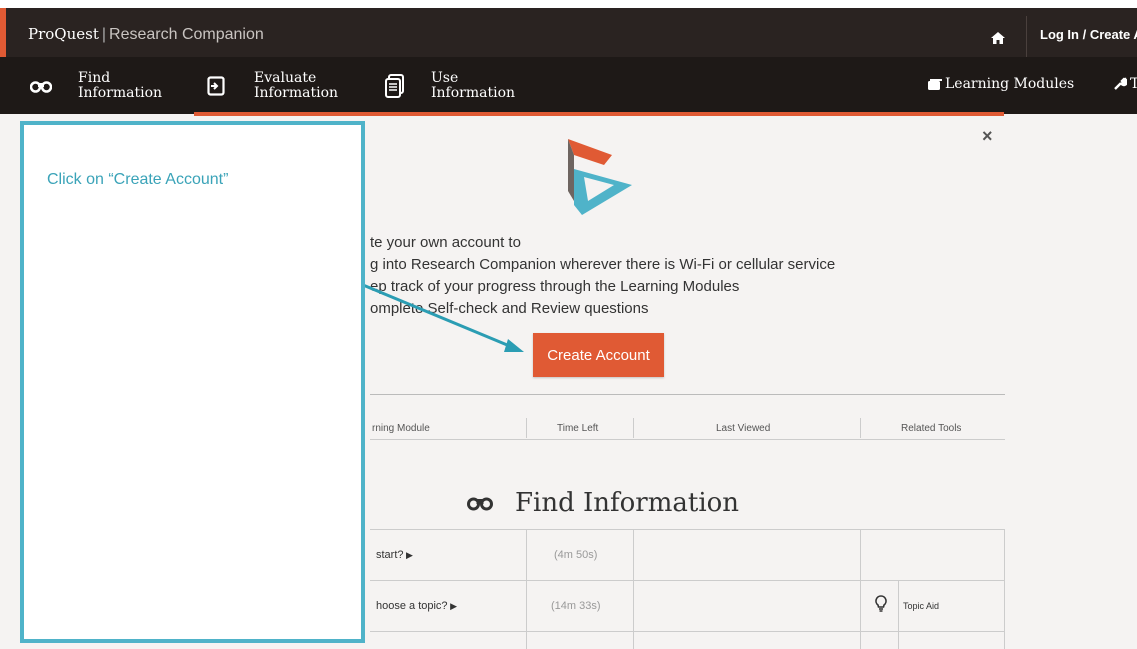 This screenshot has height=649, width=1137. What do you see at coordinates (578, 428) in the screenshot?
I see `col-header-time-left: Time Left` at bounding box center [578, 428].